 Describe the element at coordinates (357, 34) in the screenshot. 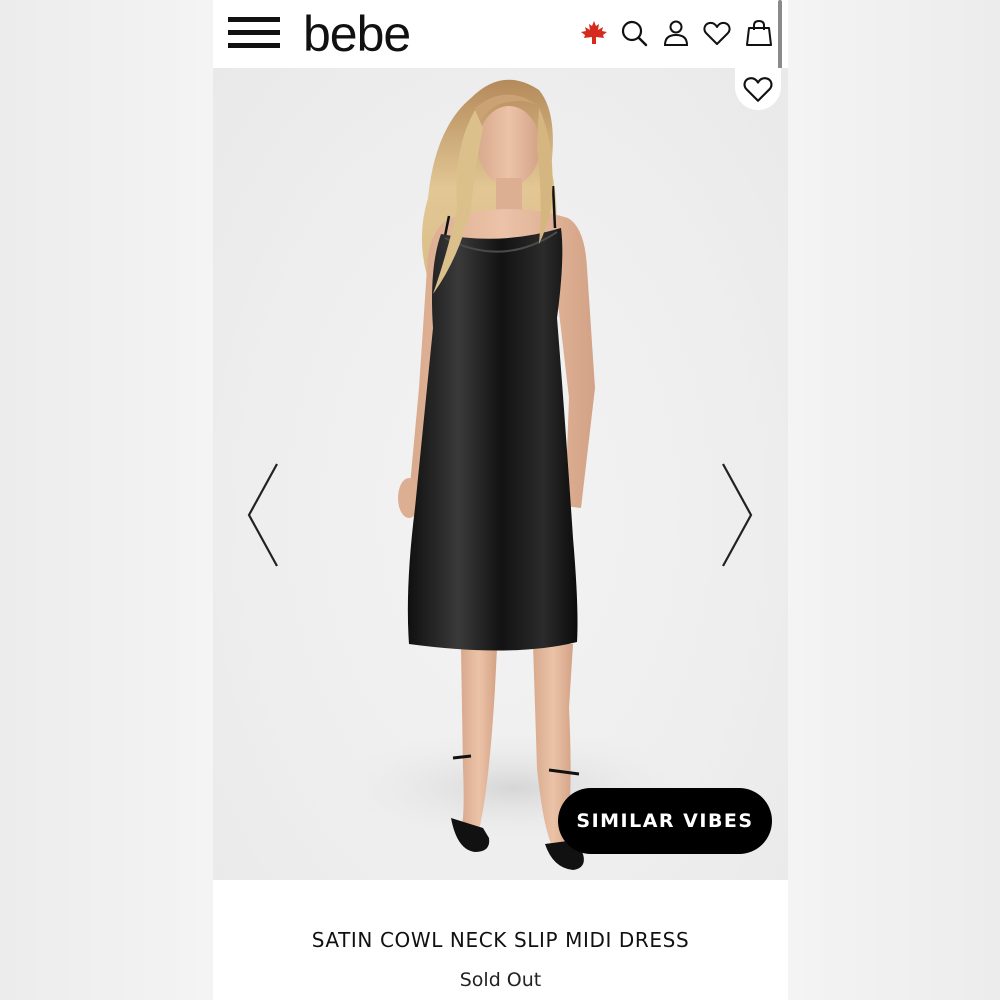

I see `brand-logo: bebe` at that location.